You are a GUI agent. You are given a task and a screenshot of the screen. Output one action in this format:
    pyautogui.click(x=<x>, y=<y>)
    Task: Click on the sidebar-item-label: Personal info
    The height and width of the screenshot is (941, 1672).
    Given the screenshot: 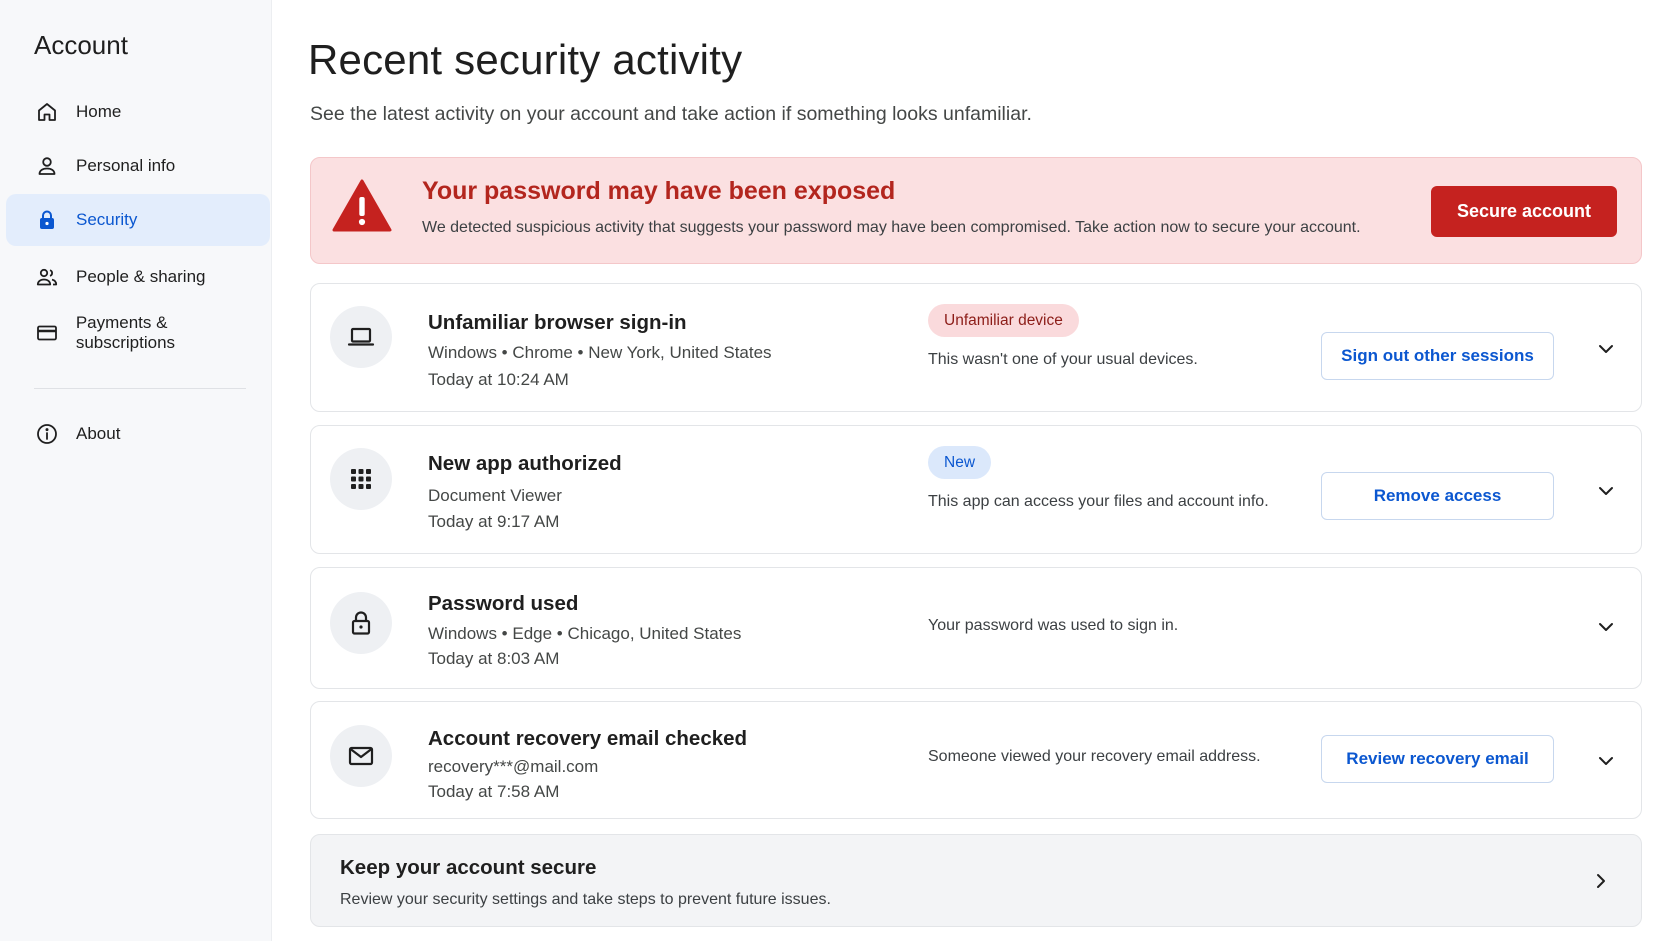 What is the action you would take?
    pyautogui.click(x=126, y=165)
    